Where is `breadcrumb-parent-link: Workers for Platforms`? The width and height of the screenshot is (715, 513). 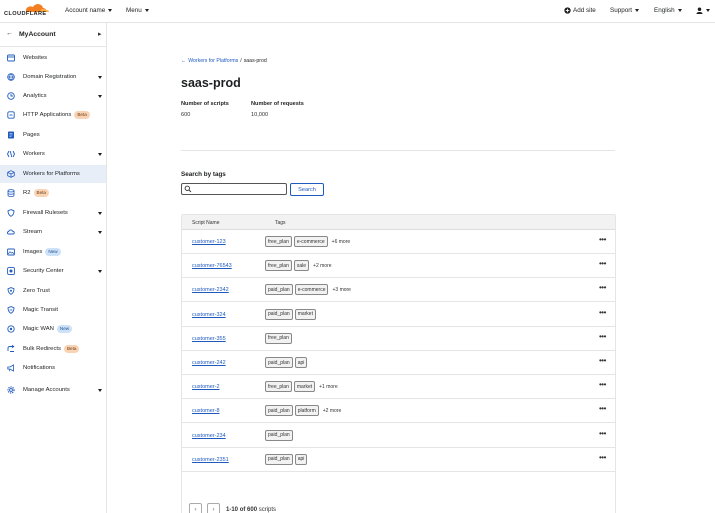 breadcrumb-parent-link: Workers for Platforms is located at coordinates (213, 61).